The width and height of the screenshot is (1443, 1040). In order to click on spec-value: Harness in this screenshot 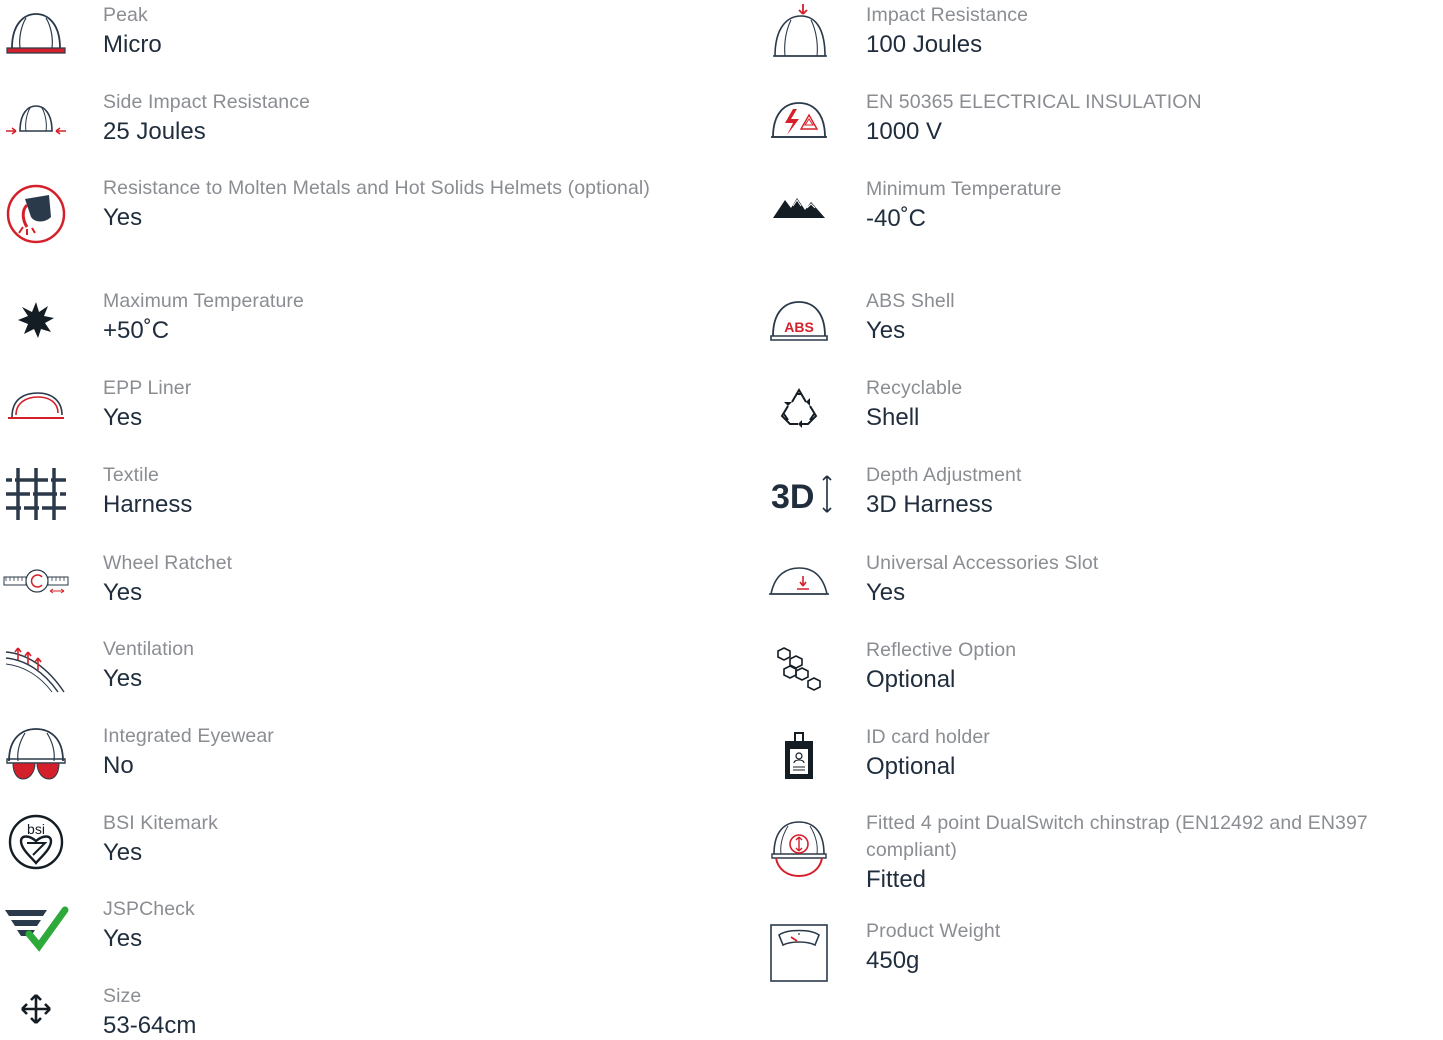, I will do `click(148, 504)`.